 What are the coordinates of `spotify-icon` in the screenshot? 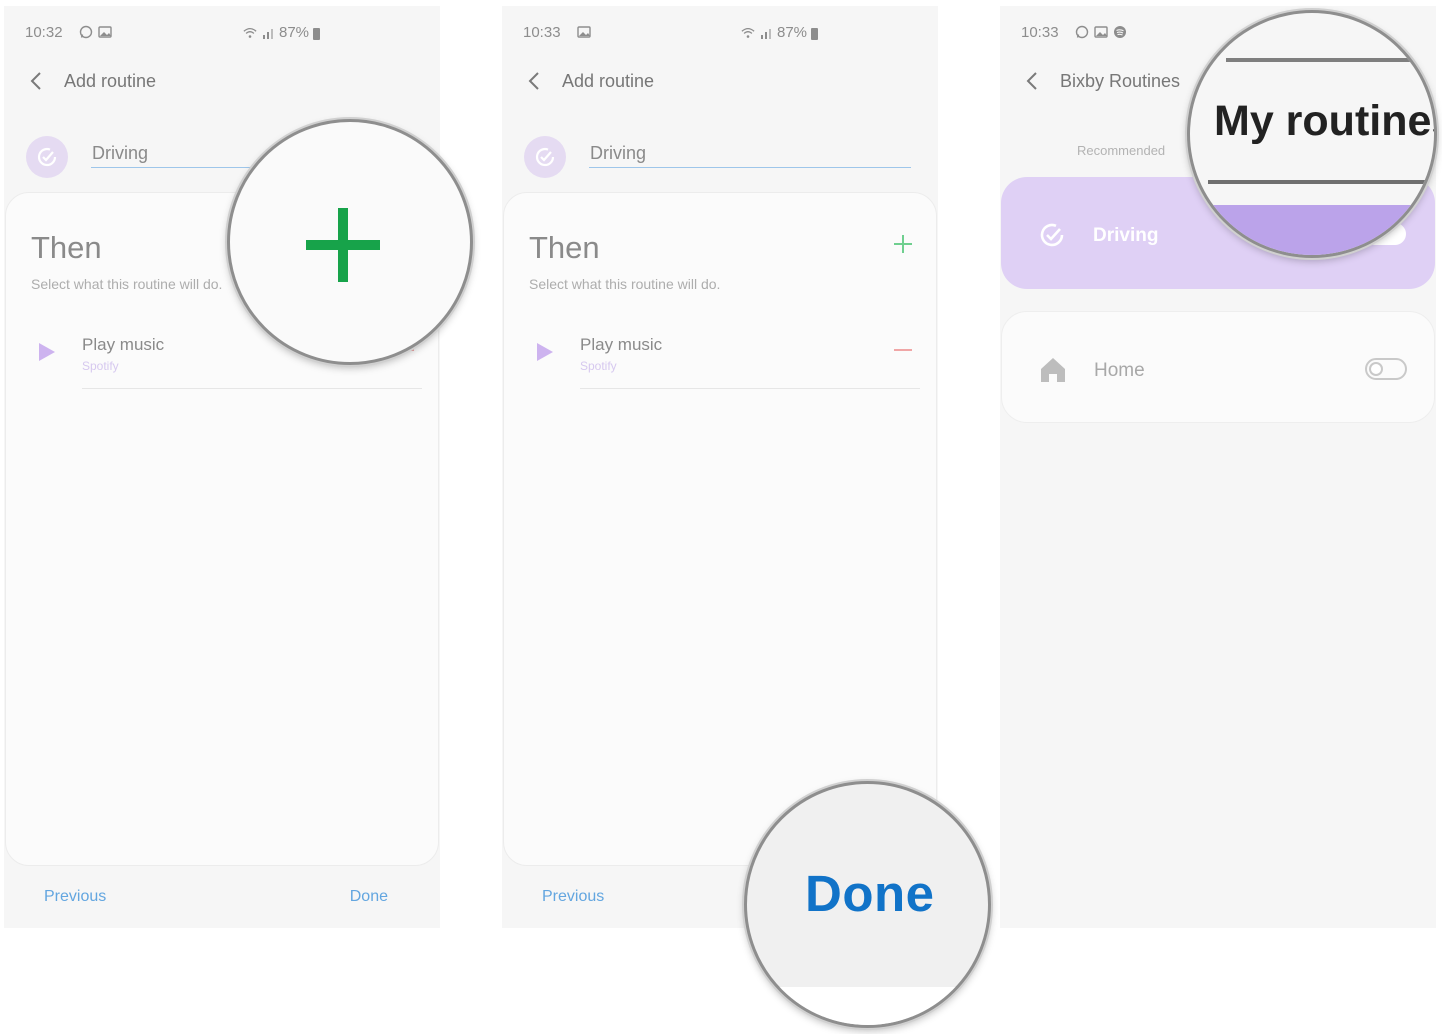 It's located at (1120, 32).